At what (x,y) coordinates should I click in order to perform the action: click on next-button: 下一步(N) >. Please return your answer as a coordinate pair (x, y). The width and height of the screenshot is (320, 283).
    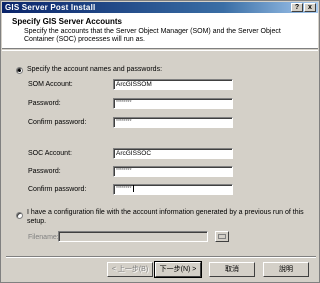
    Looking at the image, I should click on (178, 269).